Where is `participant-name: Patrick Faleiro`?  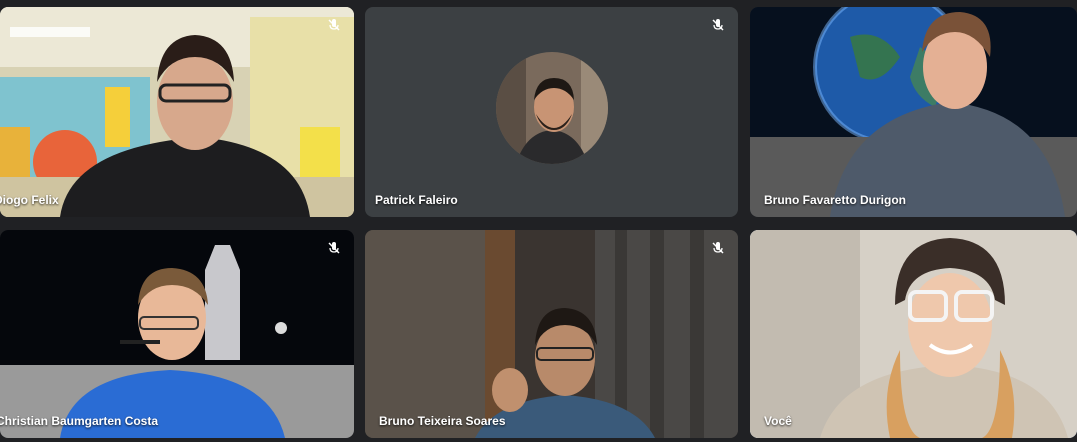
participant-name: Patrick Faleiro is located at coordinates (416, 200).